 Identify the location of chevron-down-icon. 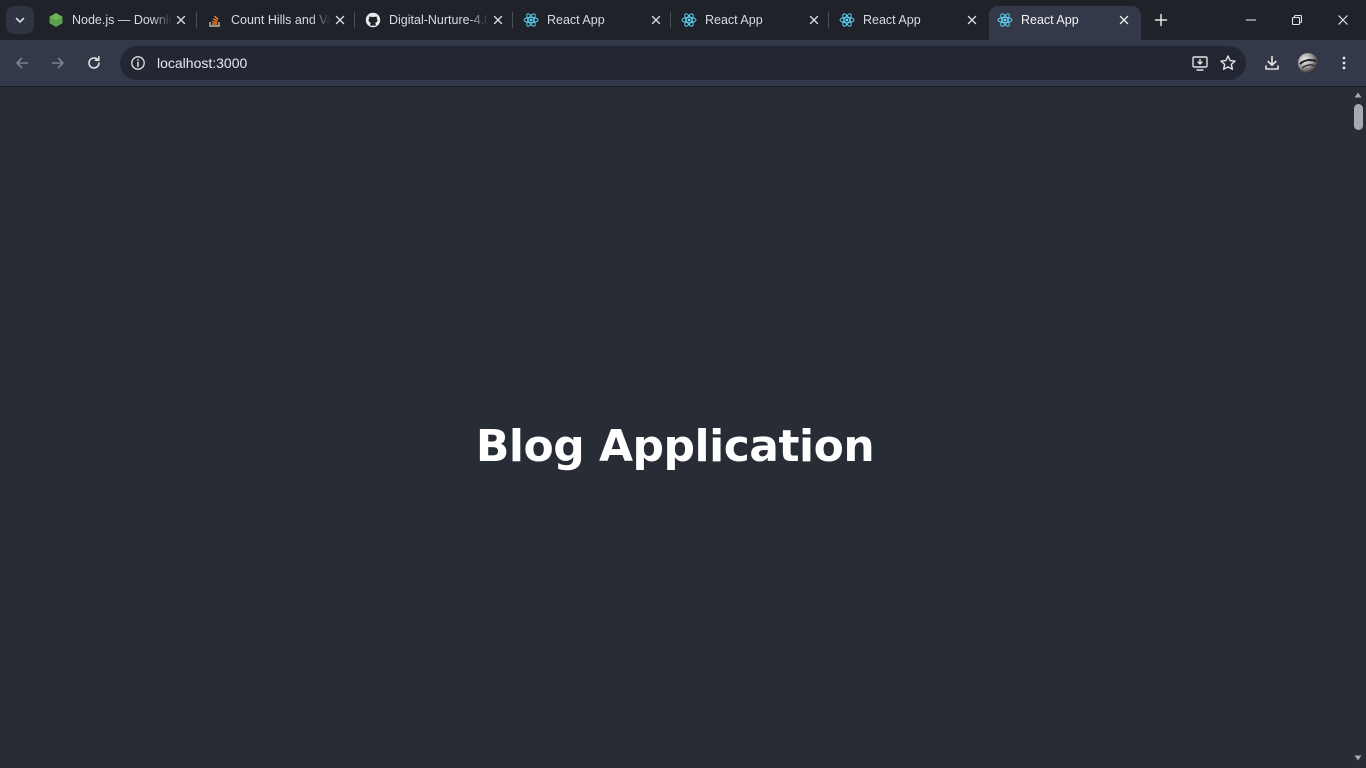
(20, 20).